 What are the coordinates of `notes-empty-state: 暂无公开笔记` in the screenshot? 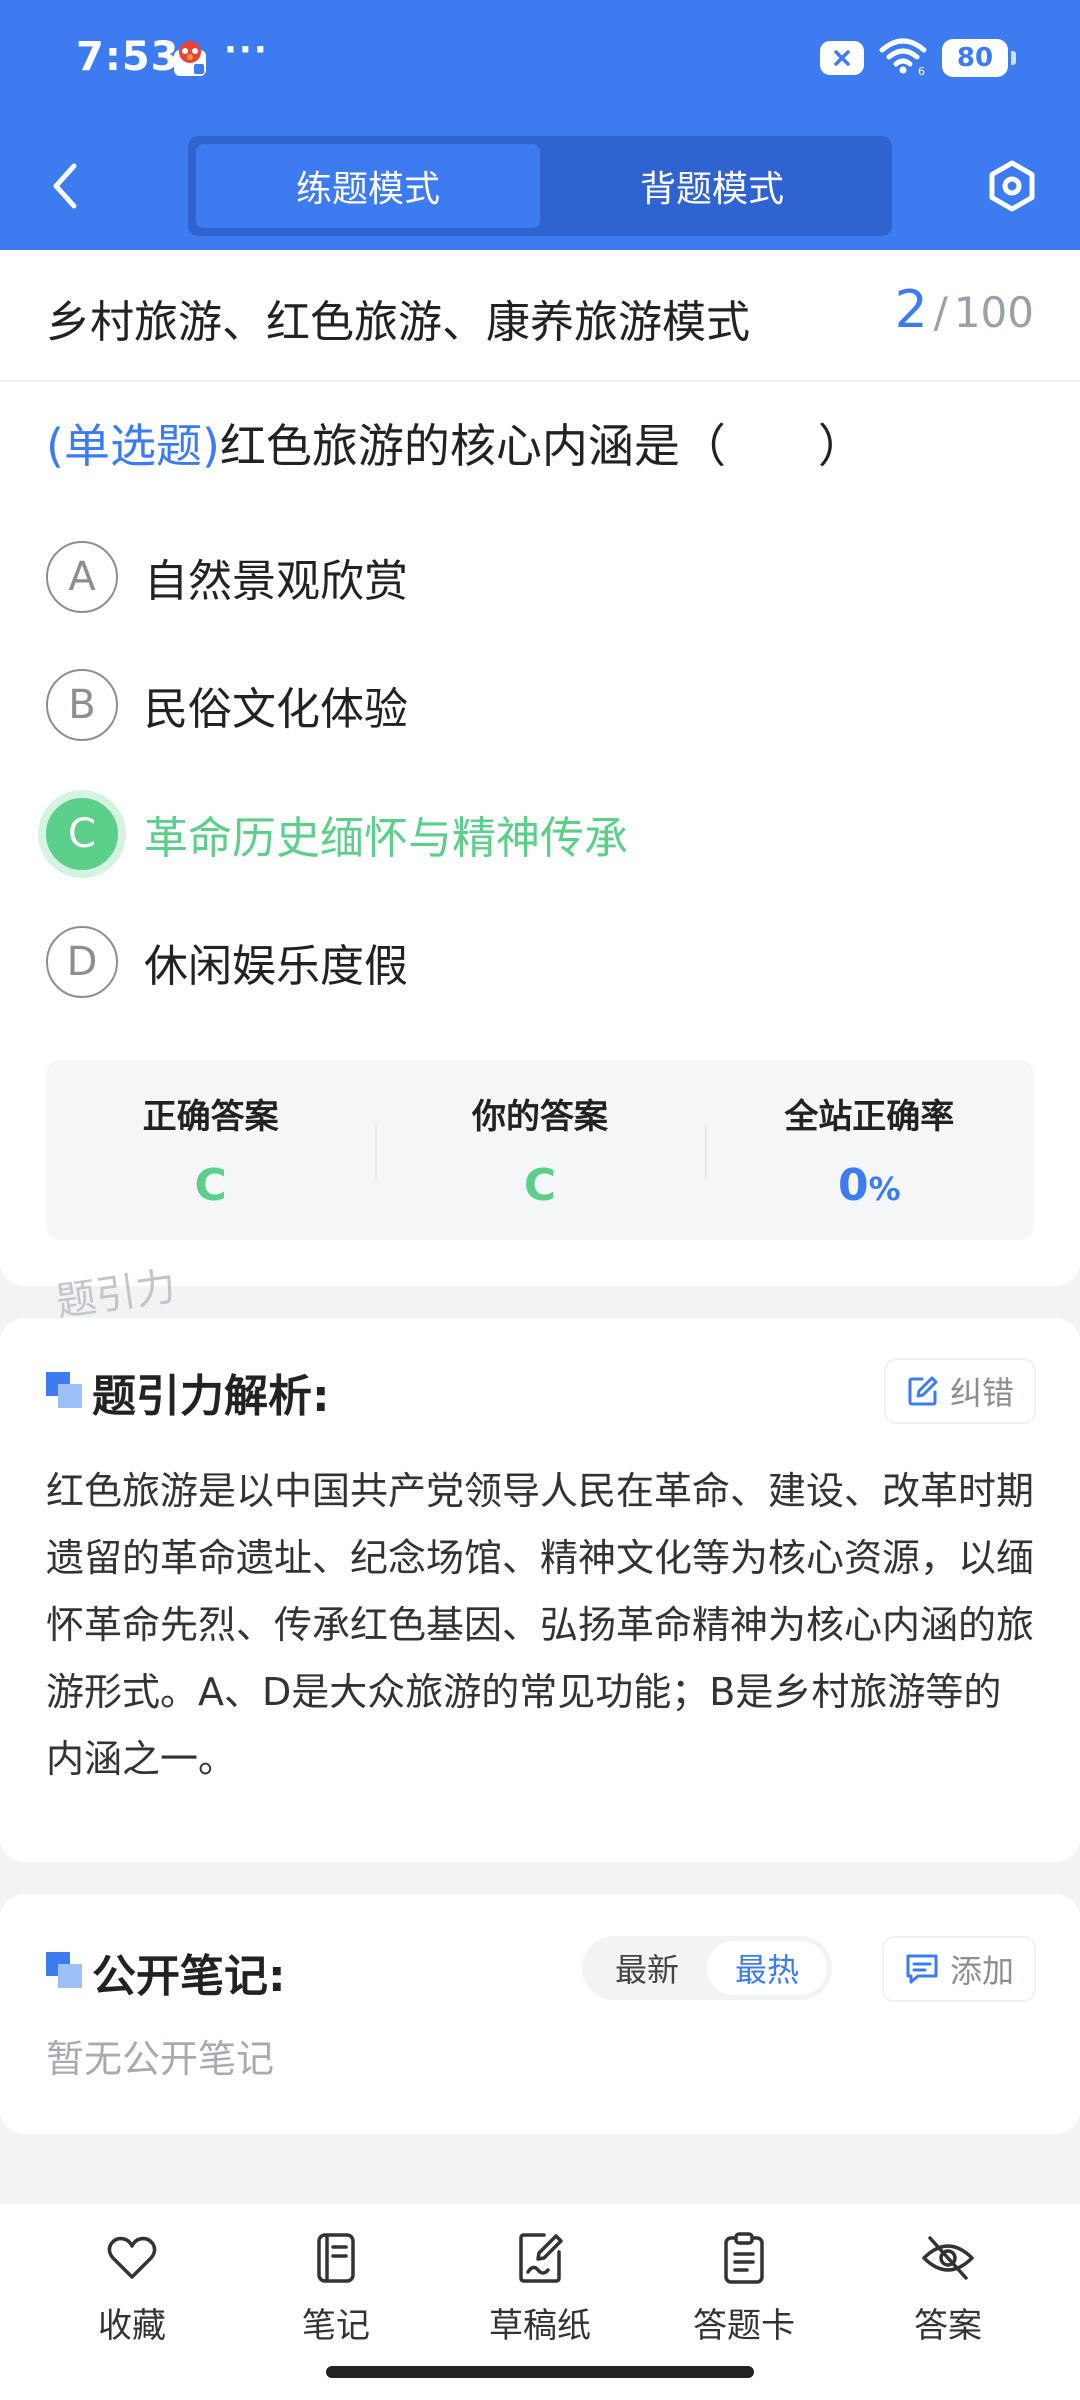 It's located at (160, 2059).